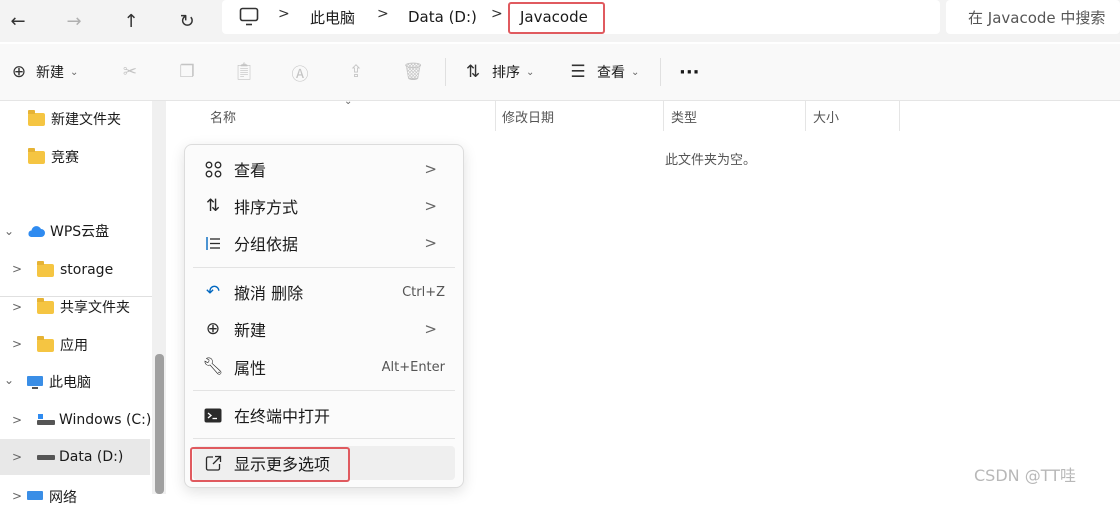  I want to click on sidebar-item-label: 新建文件夹, so click(86, 120).